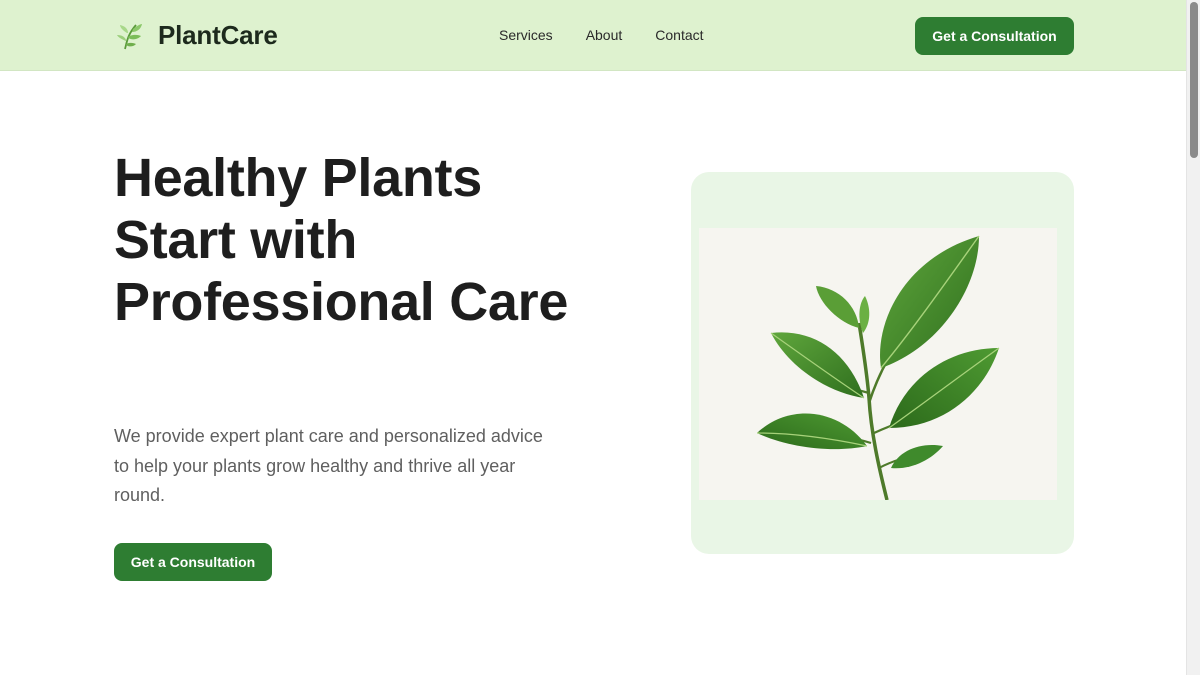 The width and height of the screenshot is (1200, 675). I want to click on nav-link-services: Services, so click(526, 35).